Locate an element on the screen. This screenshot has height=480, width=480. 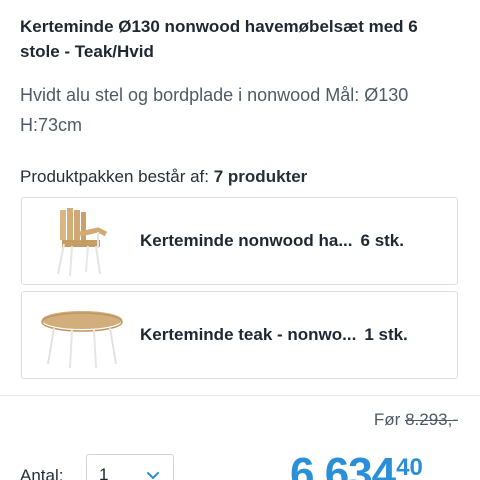
bundle-heading-label: Produktpakken består af: is located at coordinates (115, 176).